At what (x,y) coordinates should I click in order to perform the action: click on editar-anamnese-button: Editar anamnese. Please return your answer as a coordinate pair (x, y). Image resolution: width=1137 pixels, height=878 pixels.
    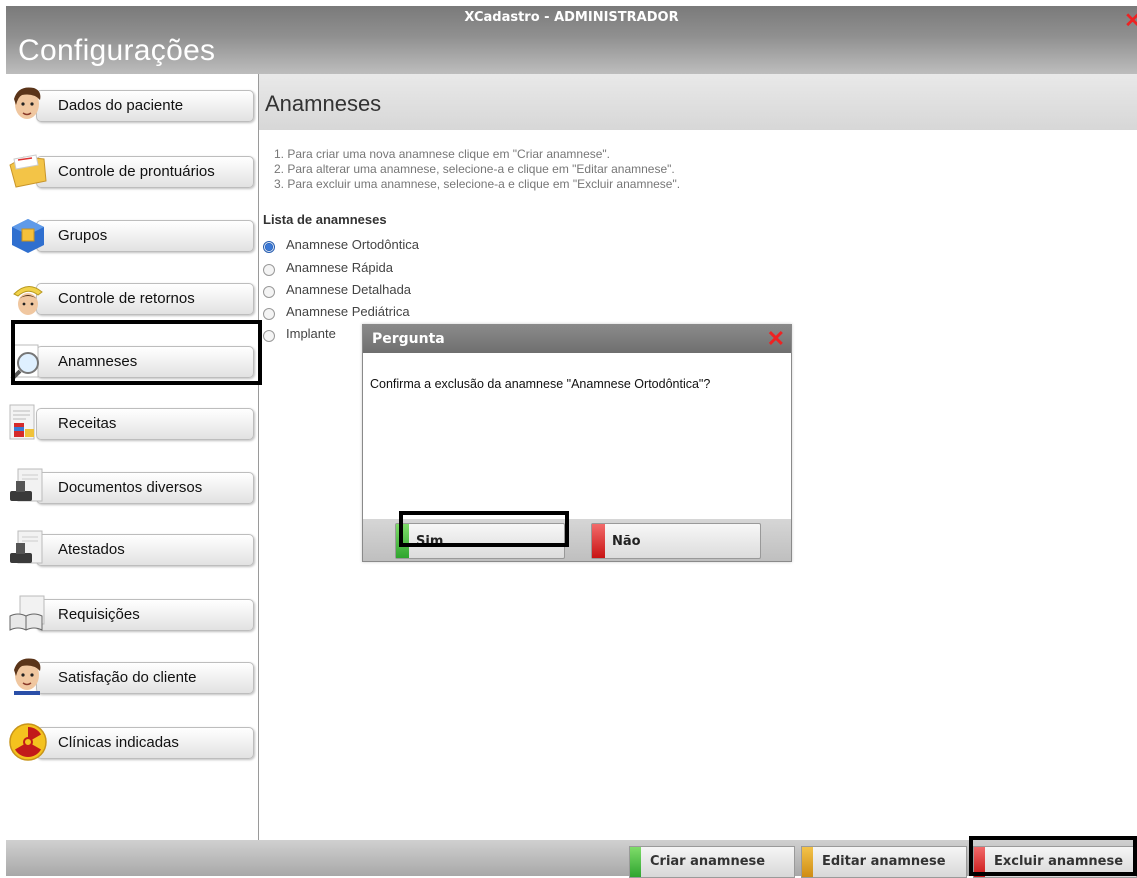
    Looking at the image, I should click on (884, 862).